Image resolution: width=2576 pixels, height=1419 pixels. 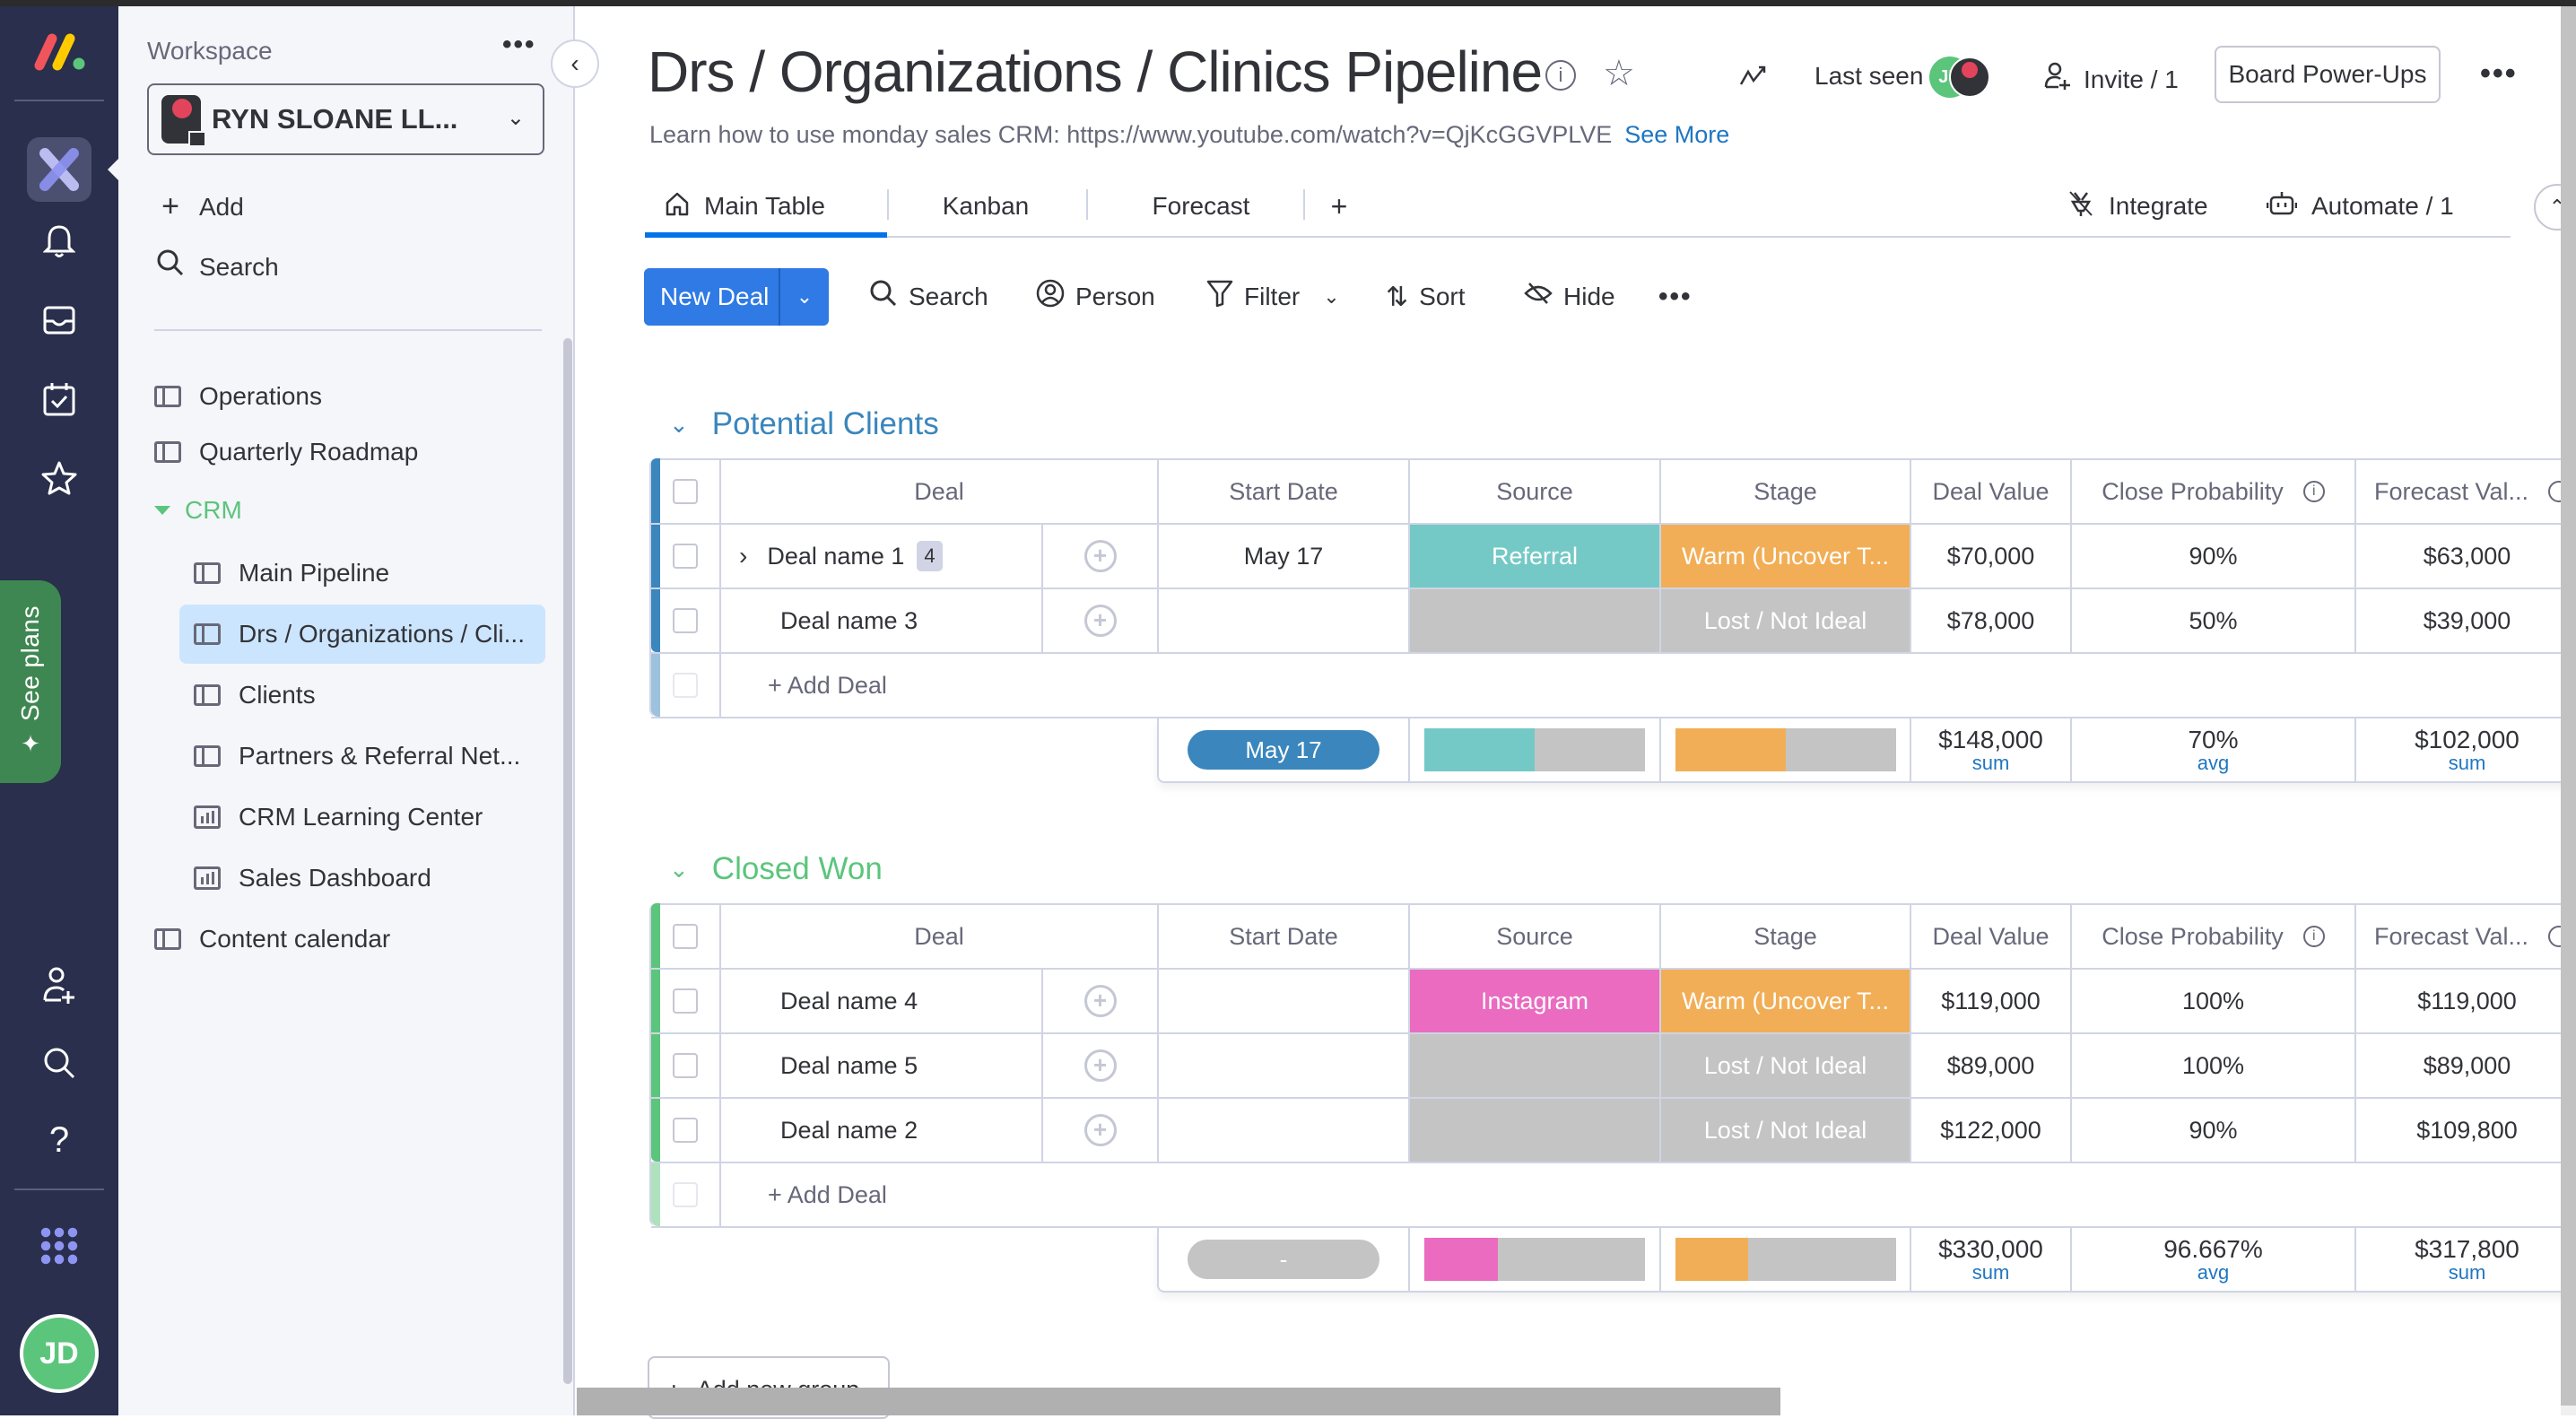 What do you see at coordinates (2111, 80) in the screenshot?
I see `invite-button: Invite / 1` at bounding box center [2111, 80].